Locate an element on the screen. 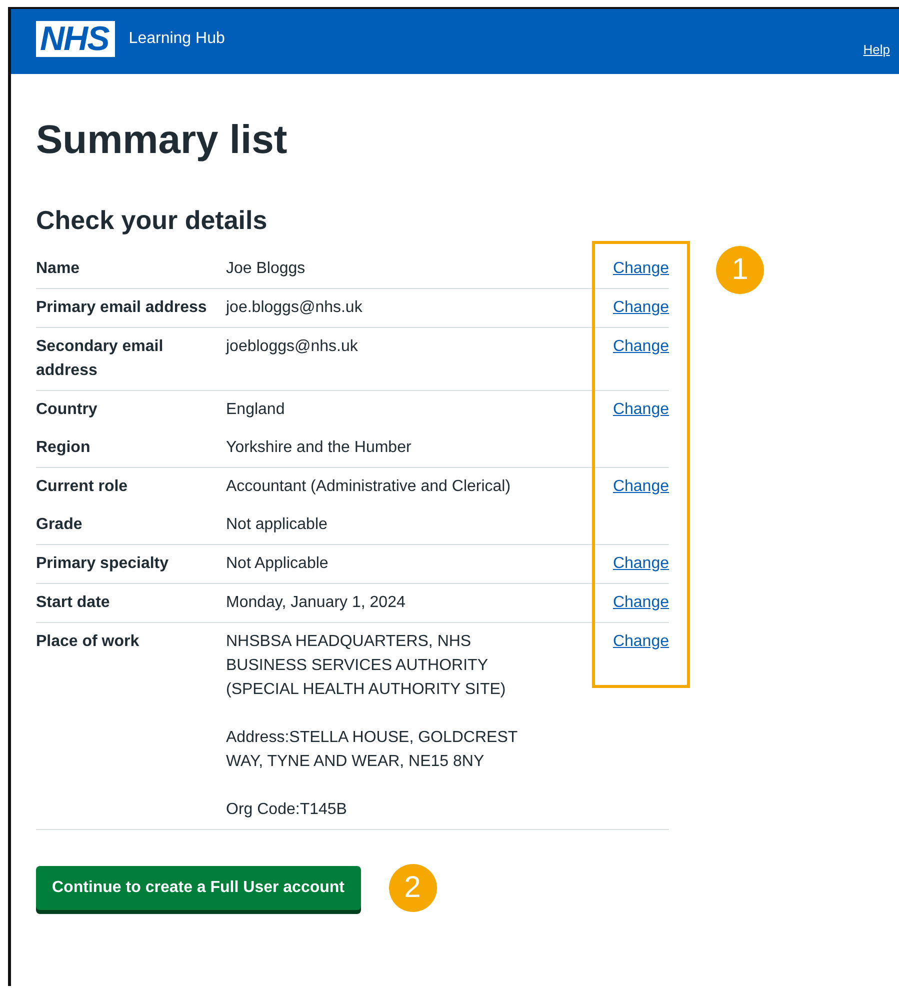 Image resolution: width=899 pixels, height=988 pixels. row-key: Name is located at coordinates (131, 269).